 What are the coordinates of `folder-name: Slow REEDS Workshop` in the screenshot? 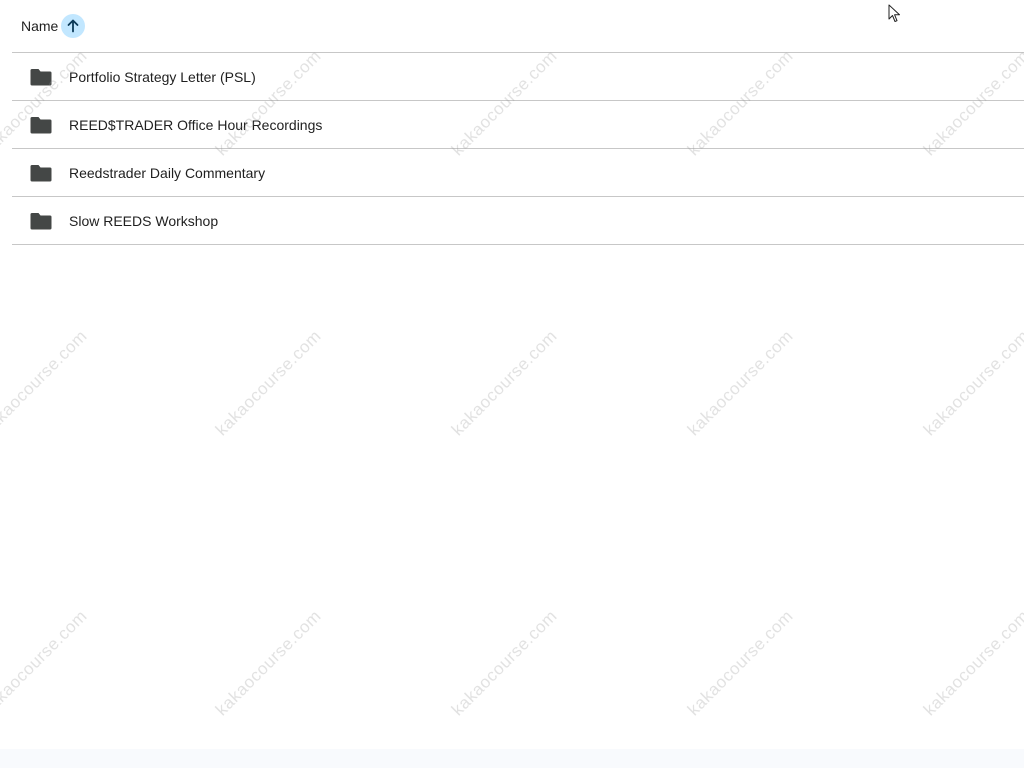 It's located at (144, 220).